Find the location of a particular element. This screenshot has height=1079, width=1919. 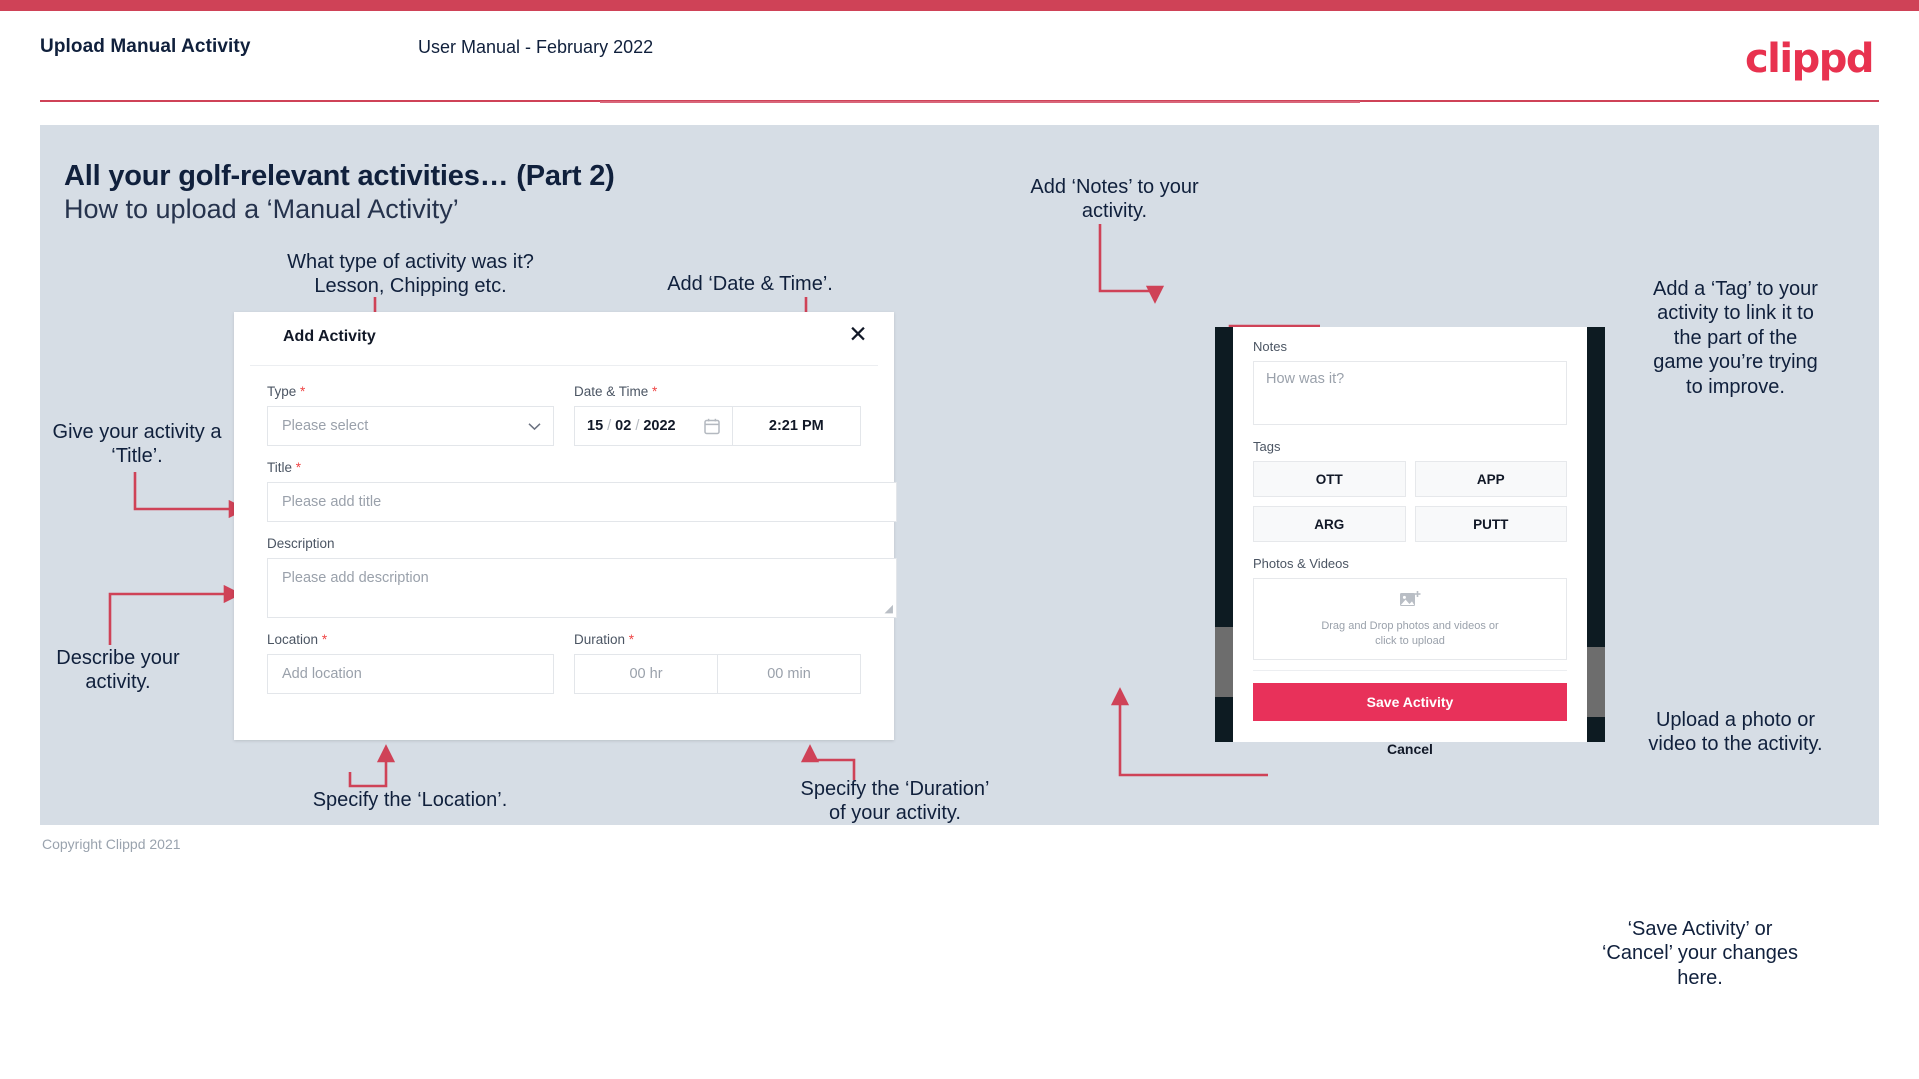

annotation-upload-line1: Upload a photo or is located at coordinates (1735, 720).